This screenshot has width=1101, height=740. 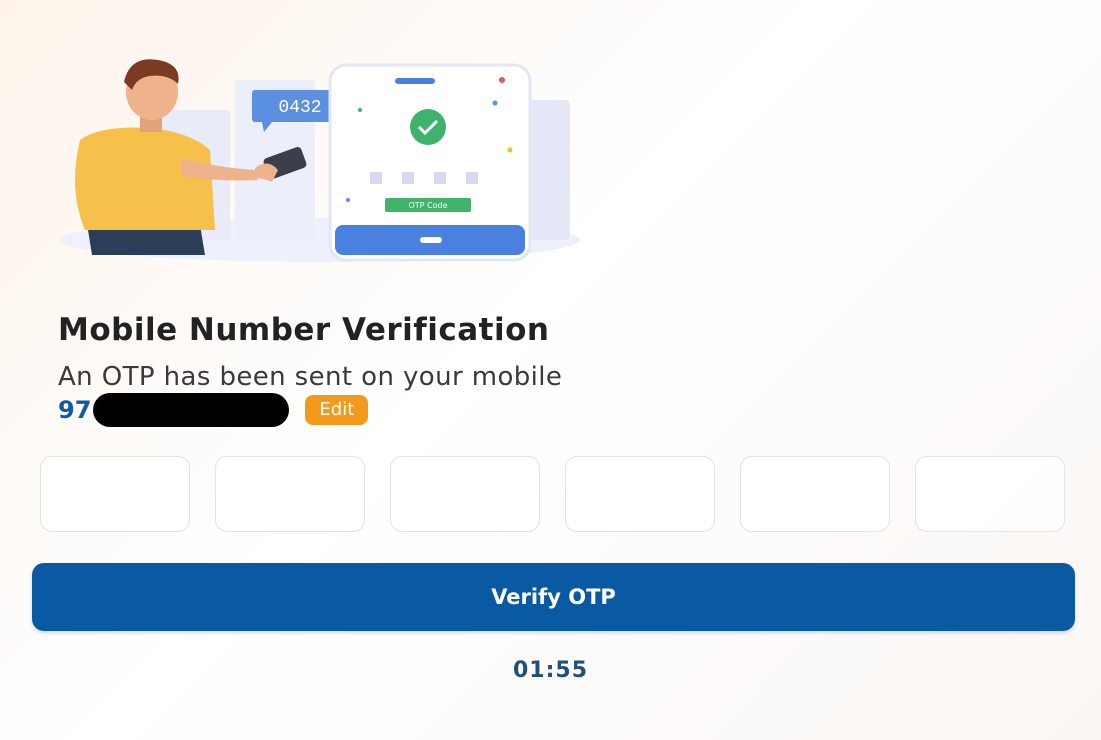 I want to click on phone-otp-label: OTP Code, so click(x=427, y=205).